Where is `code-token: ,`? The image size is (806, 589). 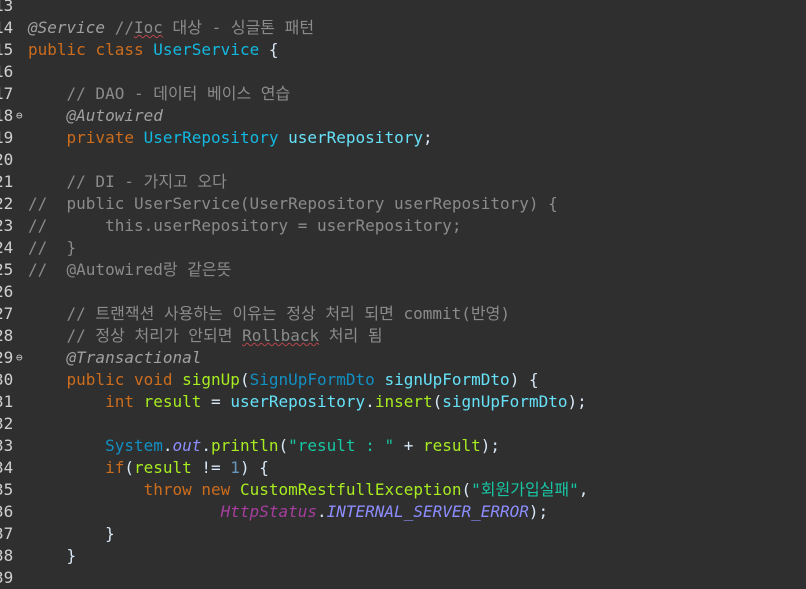 code-token: , is located at coordinates (583, 489).